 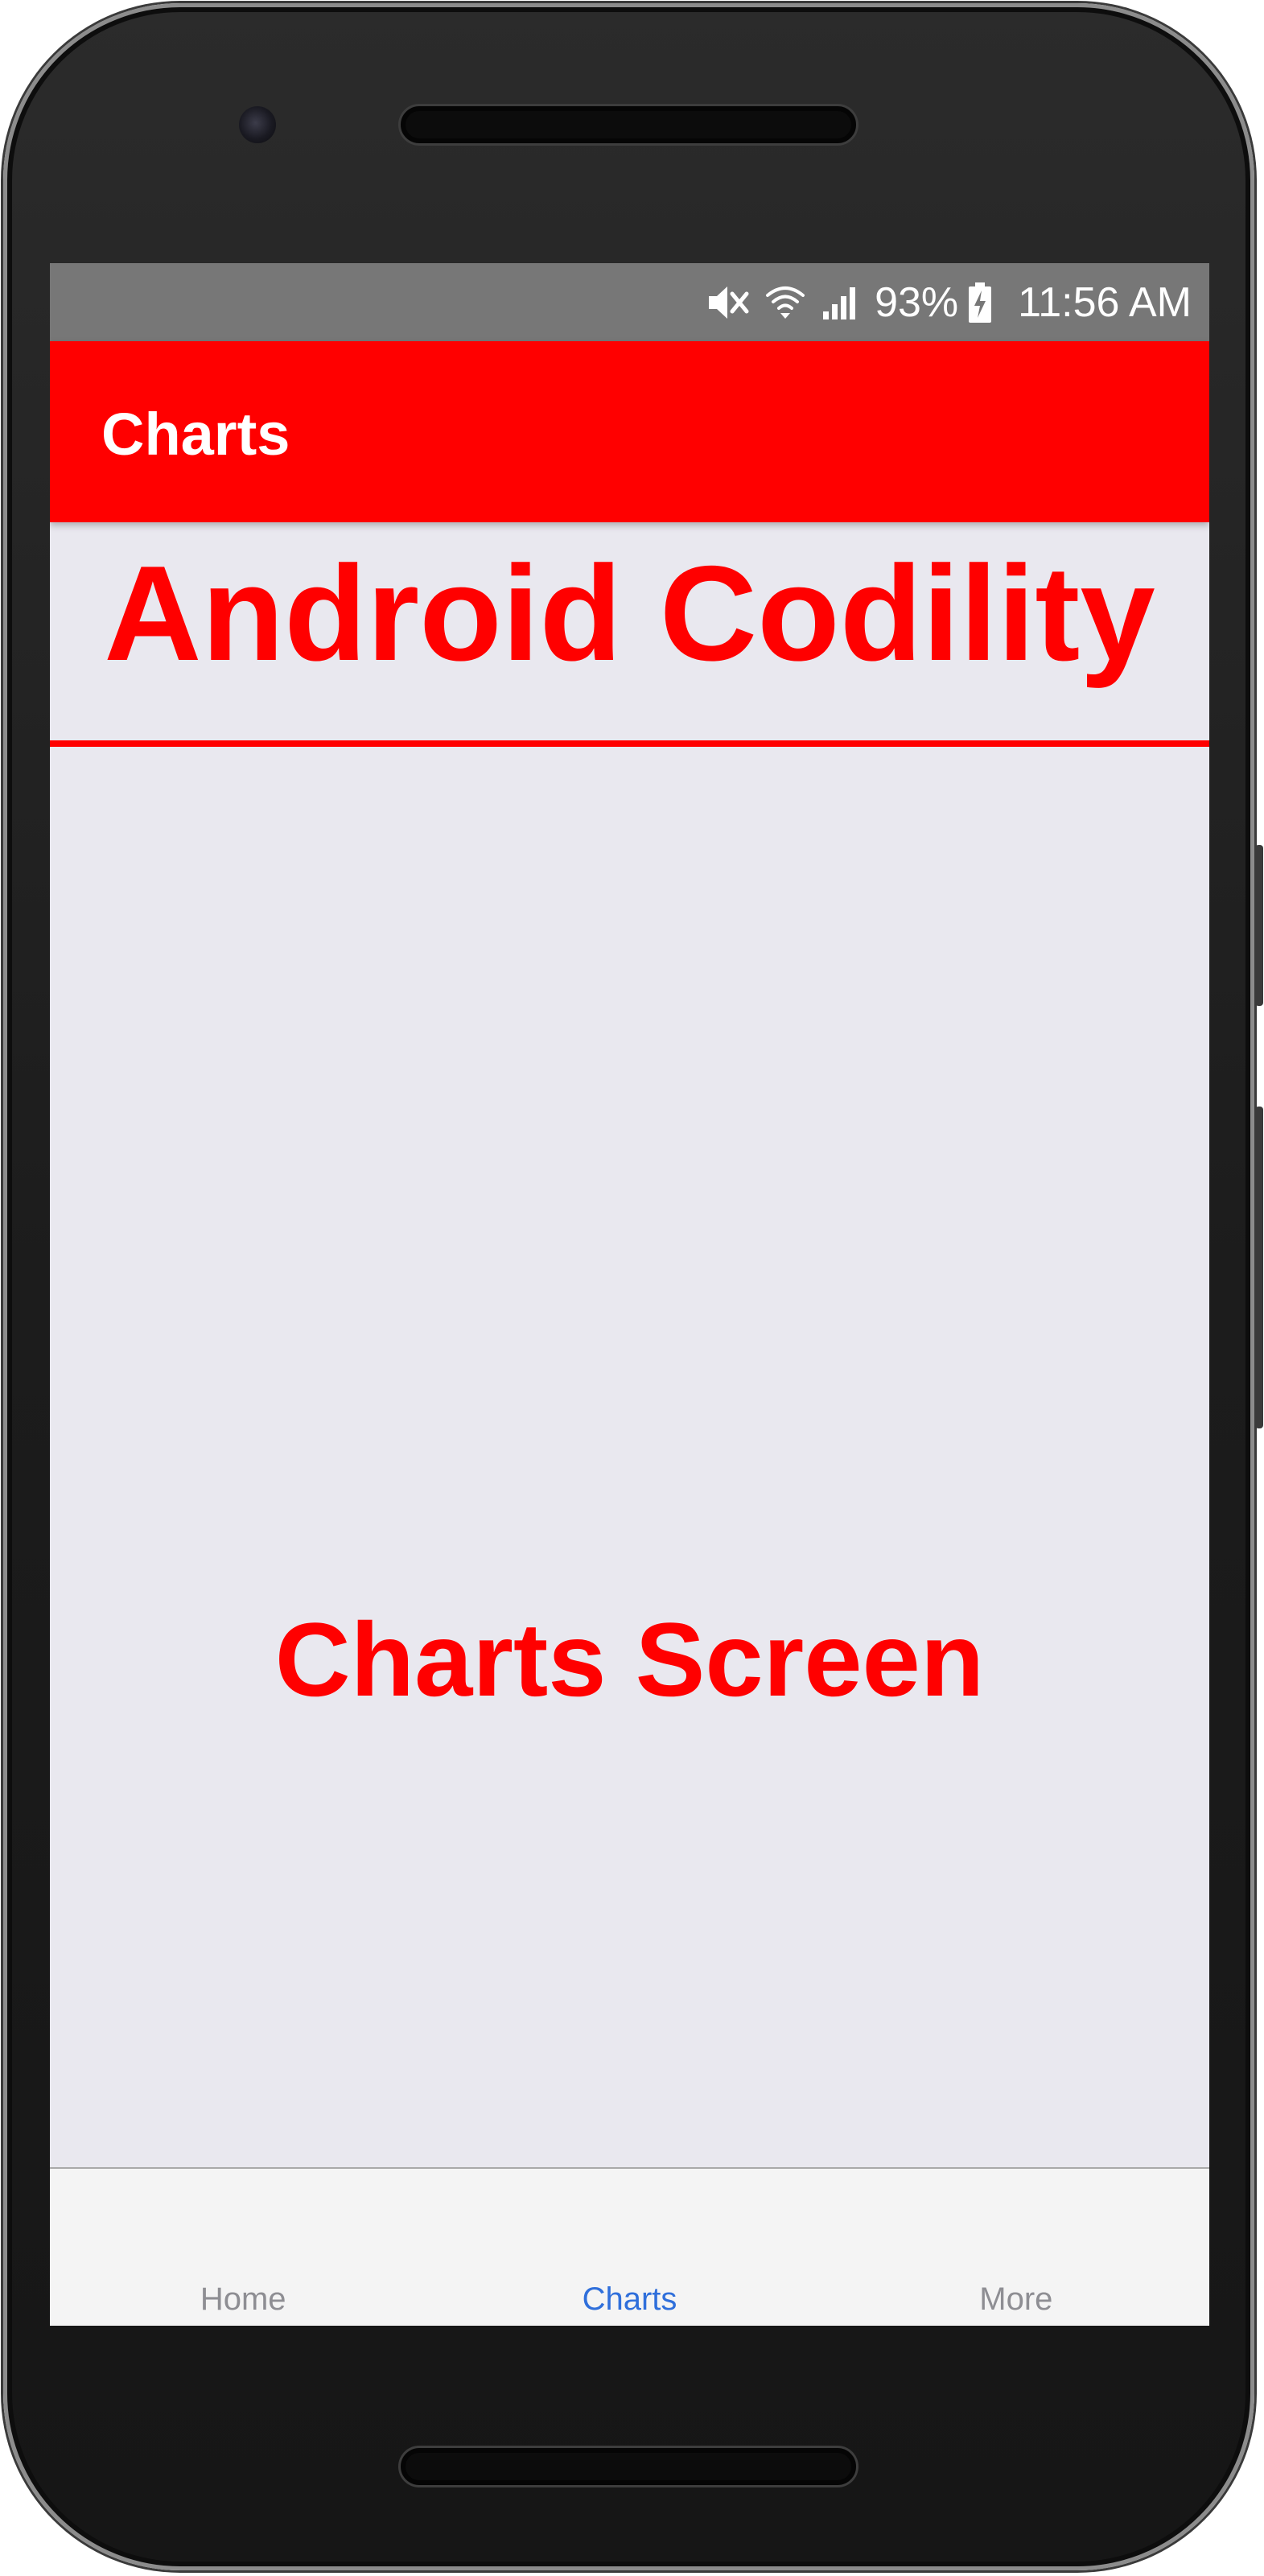 I want to click on app-bar: Charts, so click(x=629, y=431).